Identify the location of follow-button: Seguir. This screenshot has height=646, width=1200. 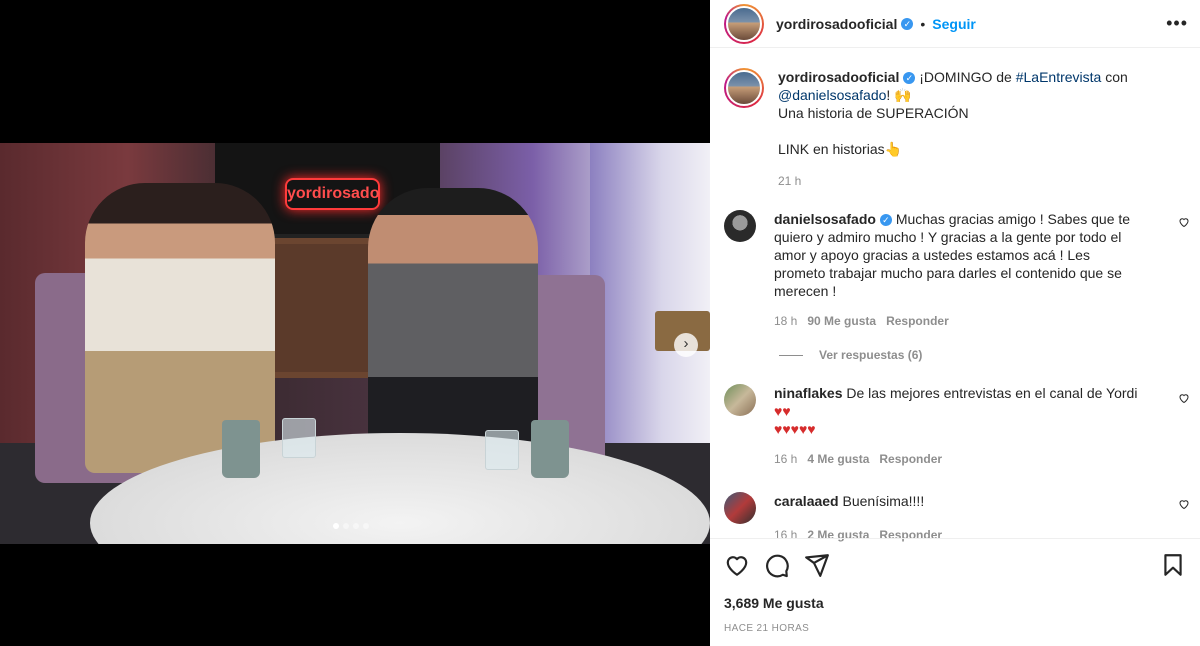
(954, 24).